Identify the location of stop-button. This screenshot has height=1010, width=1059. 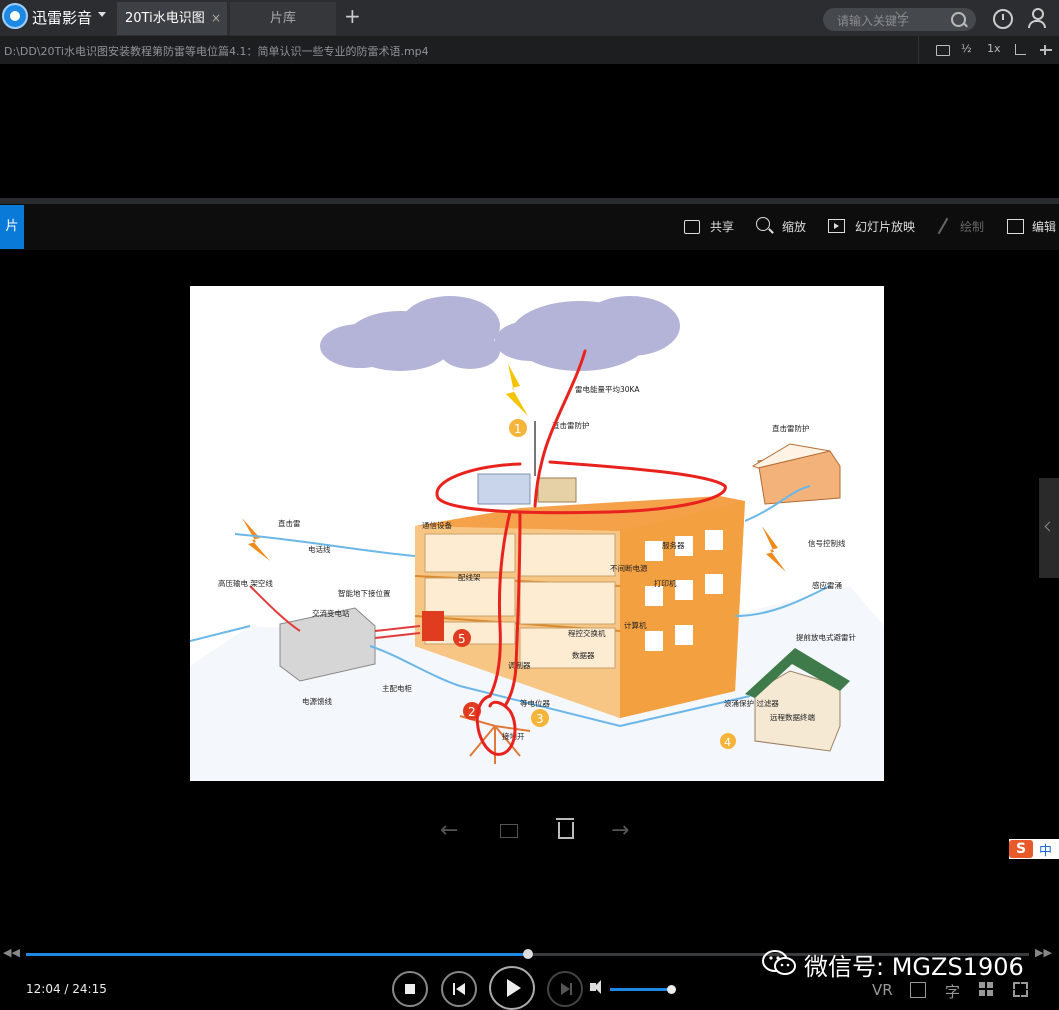
(410, 989).